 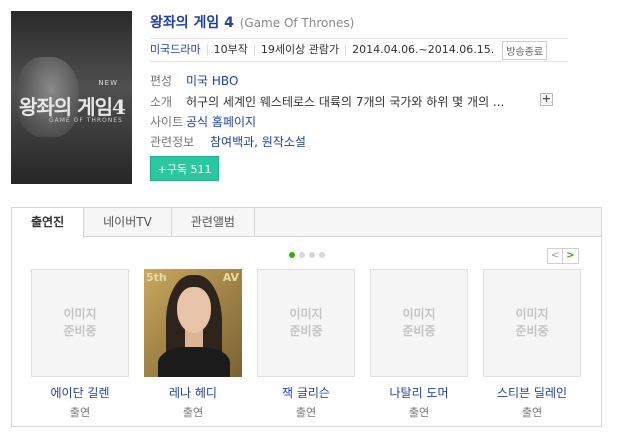 I want to click on cast-photo: 5th AV, so click(x=193, y=323).